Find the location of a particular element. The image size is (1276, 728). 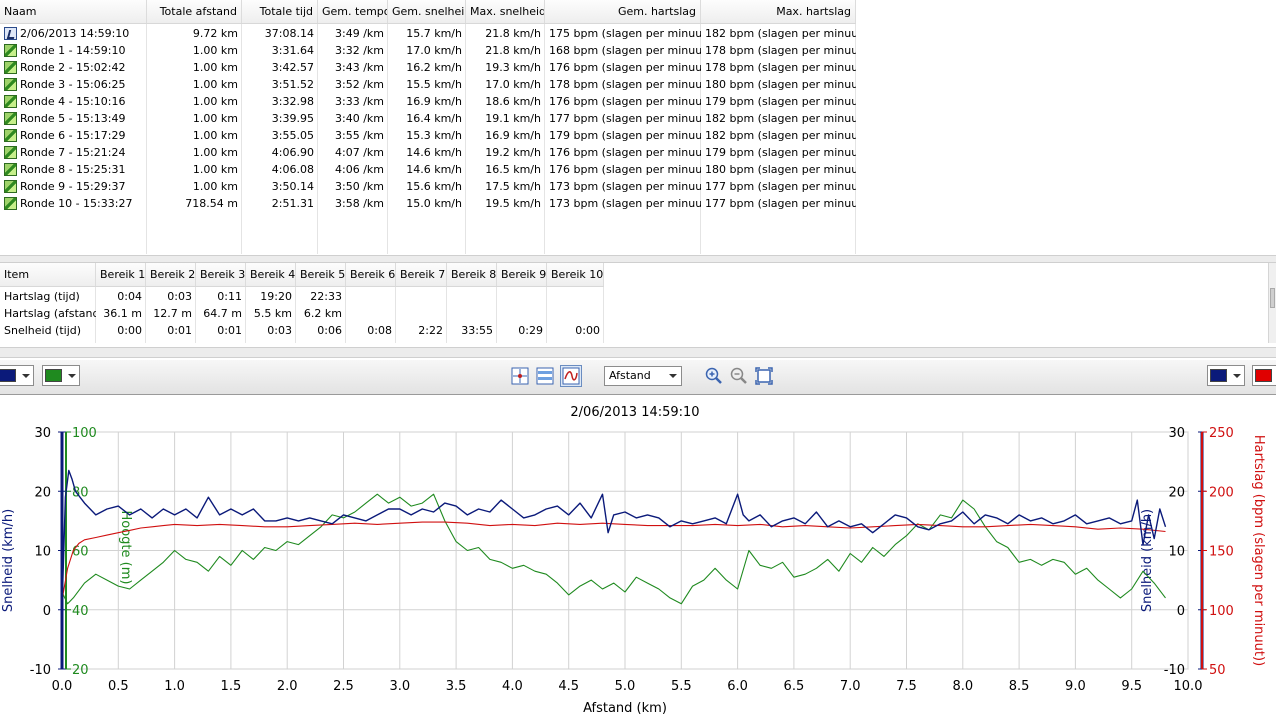

laps-col-header: Gem. hartslag is located at coordinates (623, 11).